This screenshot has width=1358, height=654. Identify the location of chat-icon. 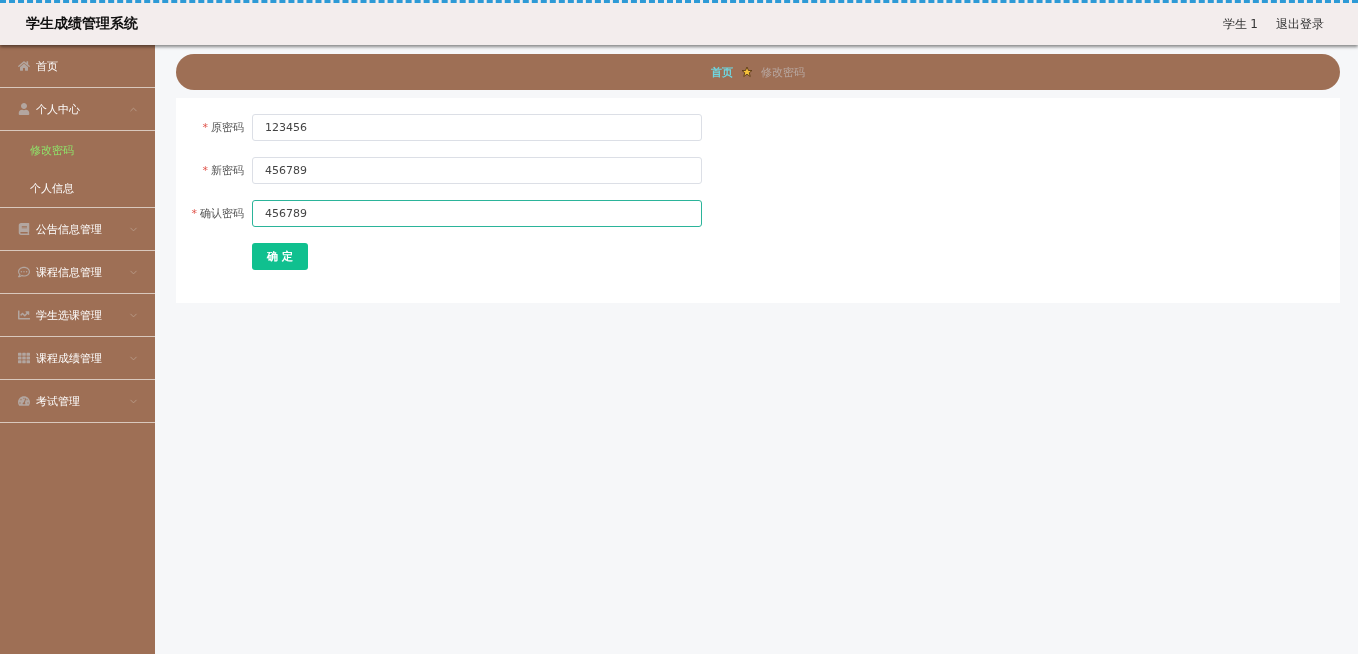
(24, 272).